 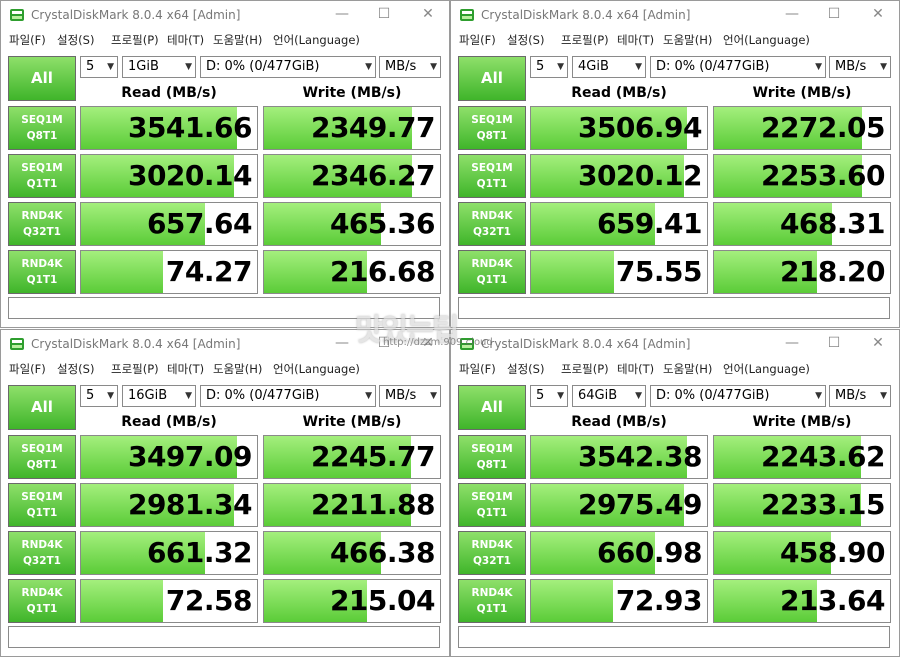 What do you see at coordinates (190, 504) in the screenshot?
I see `read-value: 2981.34` at bounding box center [190, 504].